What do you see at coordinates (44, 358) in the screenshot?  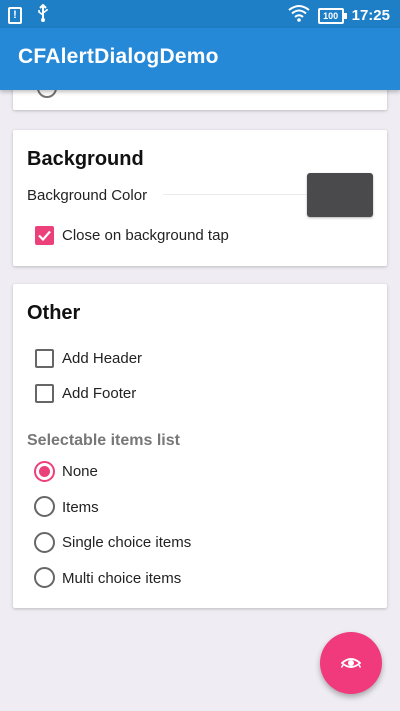 I see `add-header-checkbox` at bounding box center [44, 358].